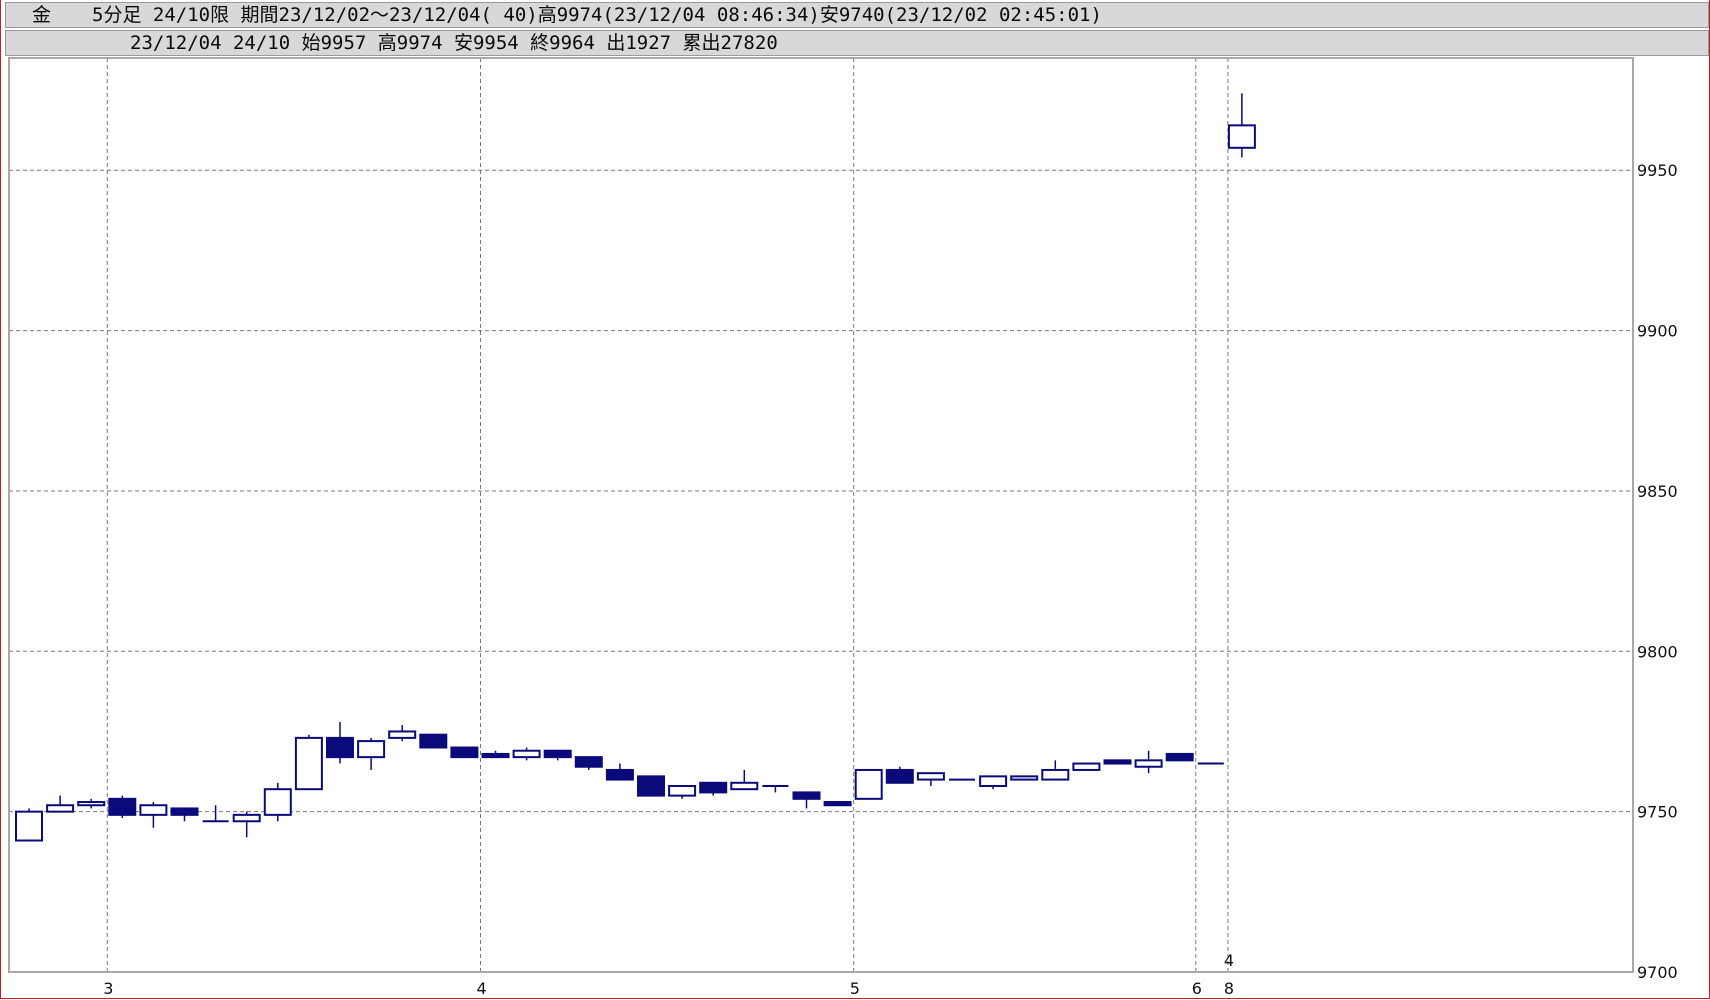  Describe the element at coordinates (482, 988) in the screenshot. I see `x-tick-label: 4` at that location.